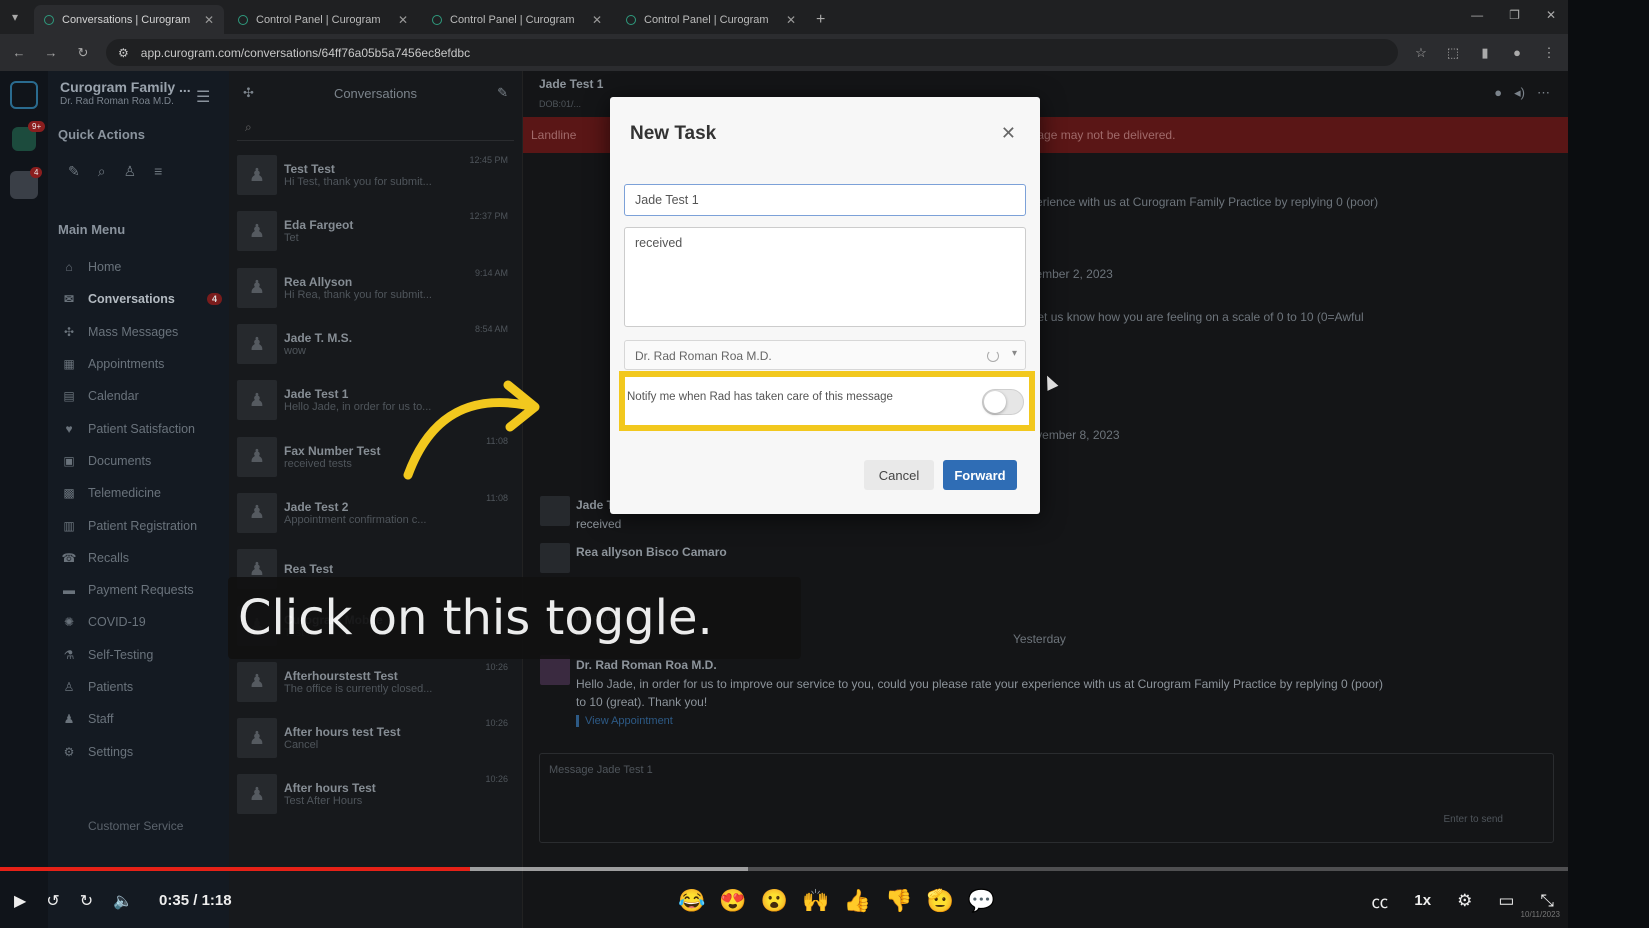 This screenshot has height=928, width=1649. I want to click on back-icon: ←, so click(19, 53).